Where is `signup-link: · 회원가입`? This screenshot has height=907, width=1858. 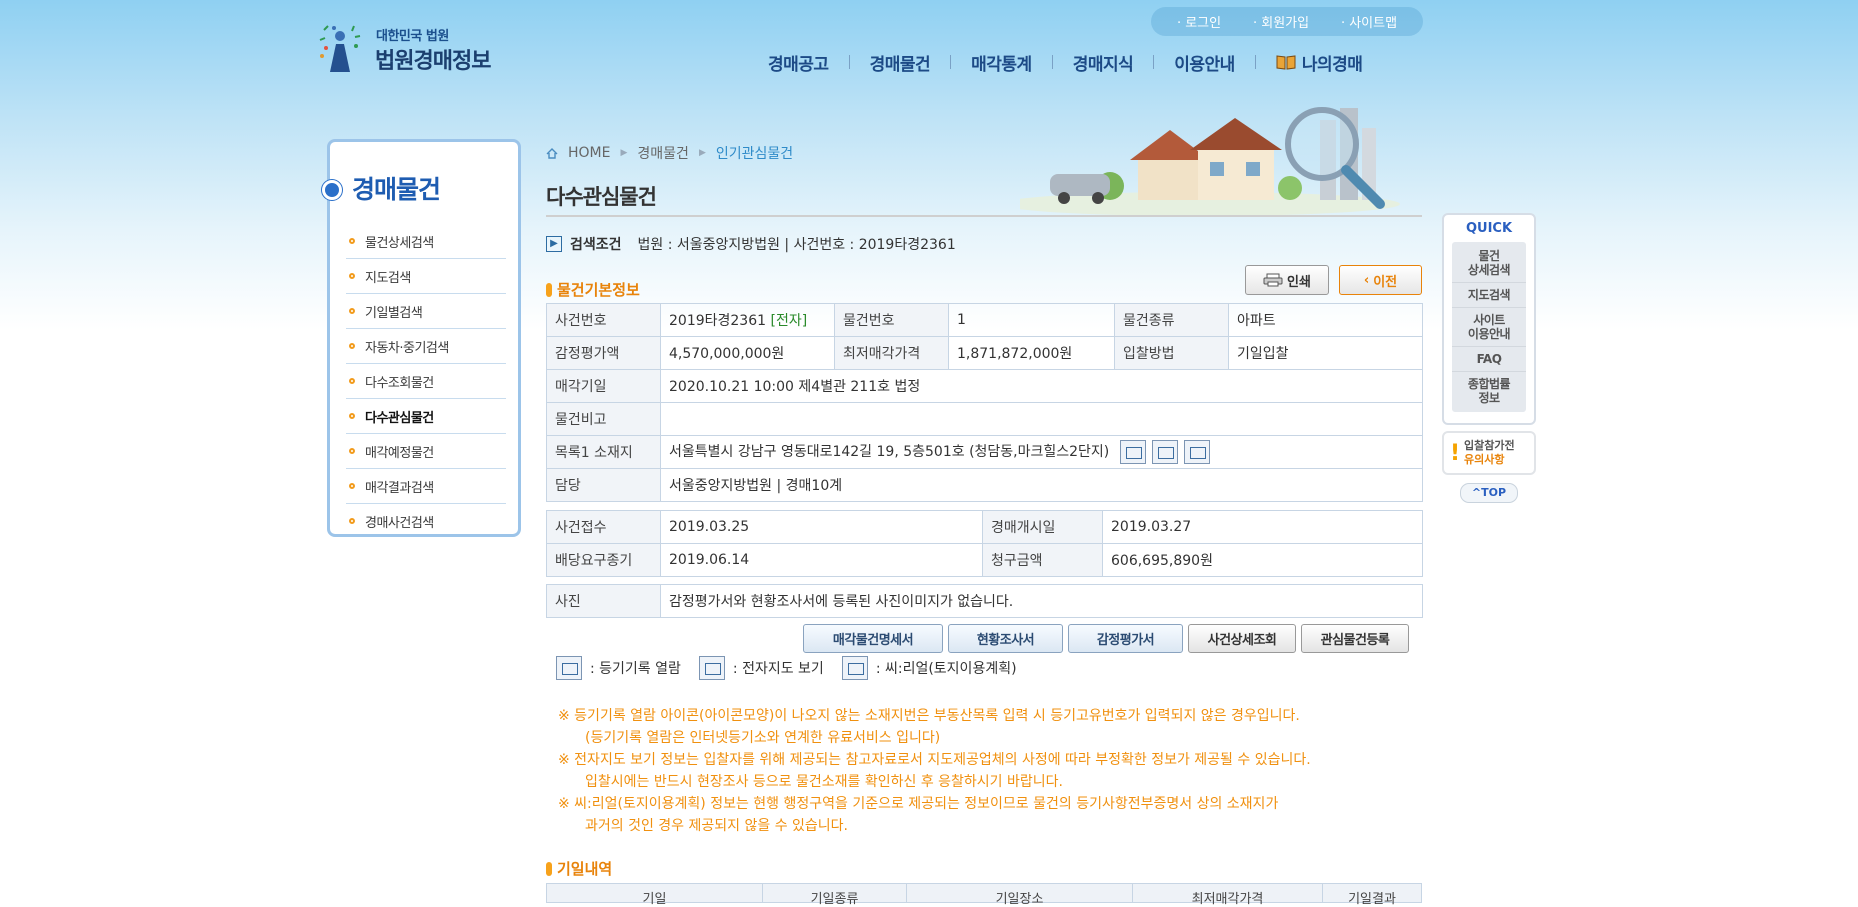
signup-link: · 회원가입 is located at coordinates (1281, 21).